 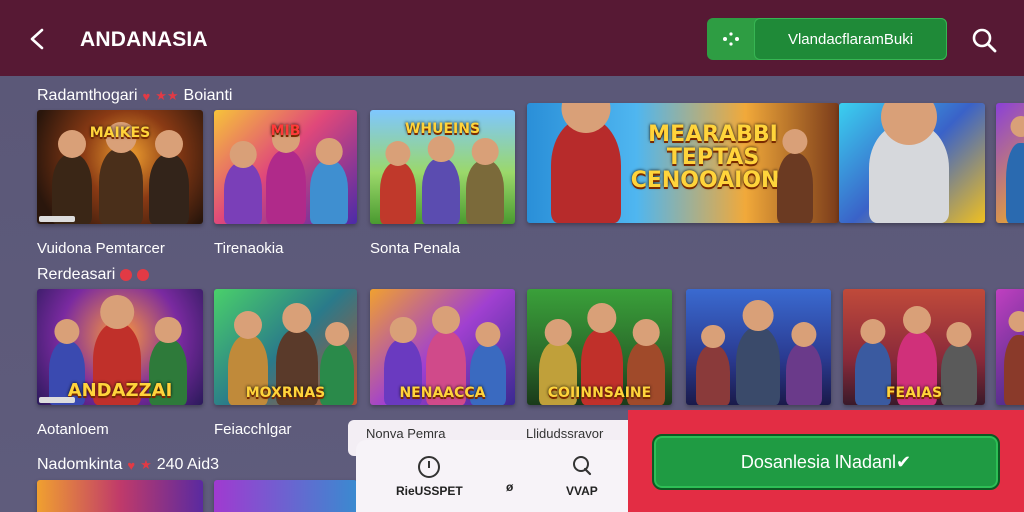 I want to click on rating-stars: ★★, so click(x=167, y=95).